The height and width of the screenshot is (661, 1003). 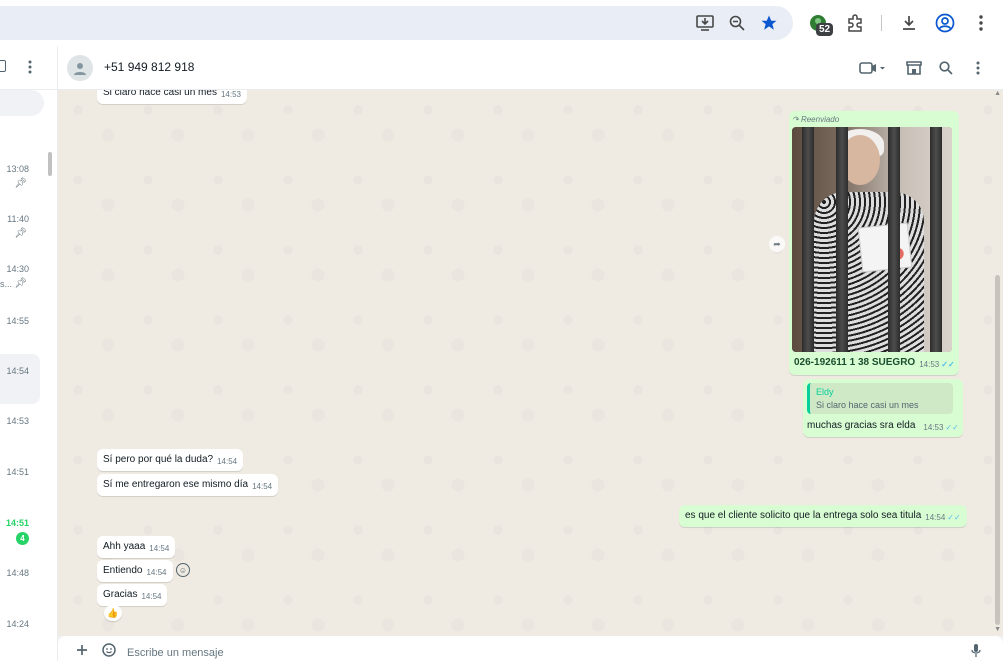 I want to click on message-placeholder: Escribe un mensaje, so click(x=175, y=653).